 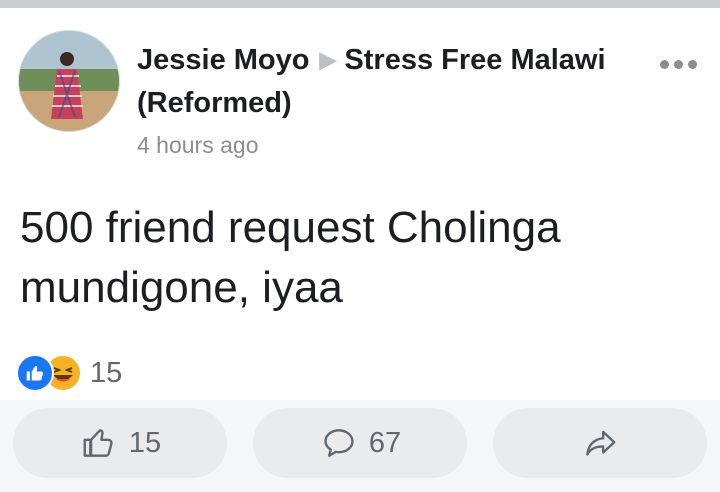 I want to click on reaction-count: 15, so click(x=106, y=372).